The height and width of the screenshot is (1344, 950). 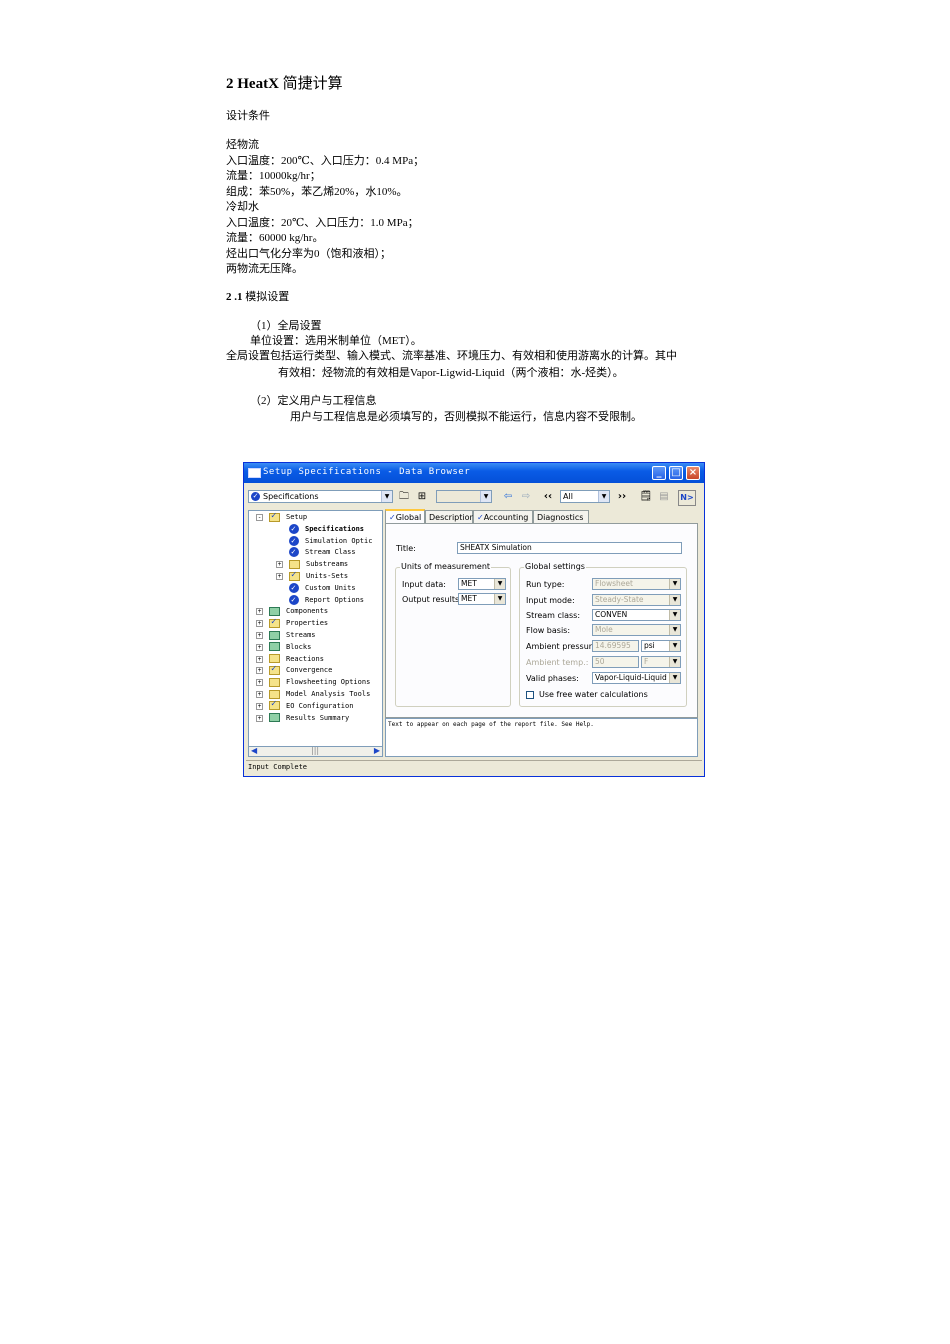 I want to click on input-mode-label: Input mode:, so click(x=550, y=600).